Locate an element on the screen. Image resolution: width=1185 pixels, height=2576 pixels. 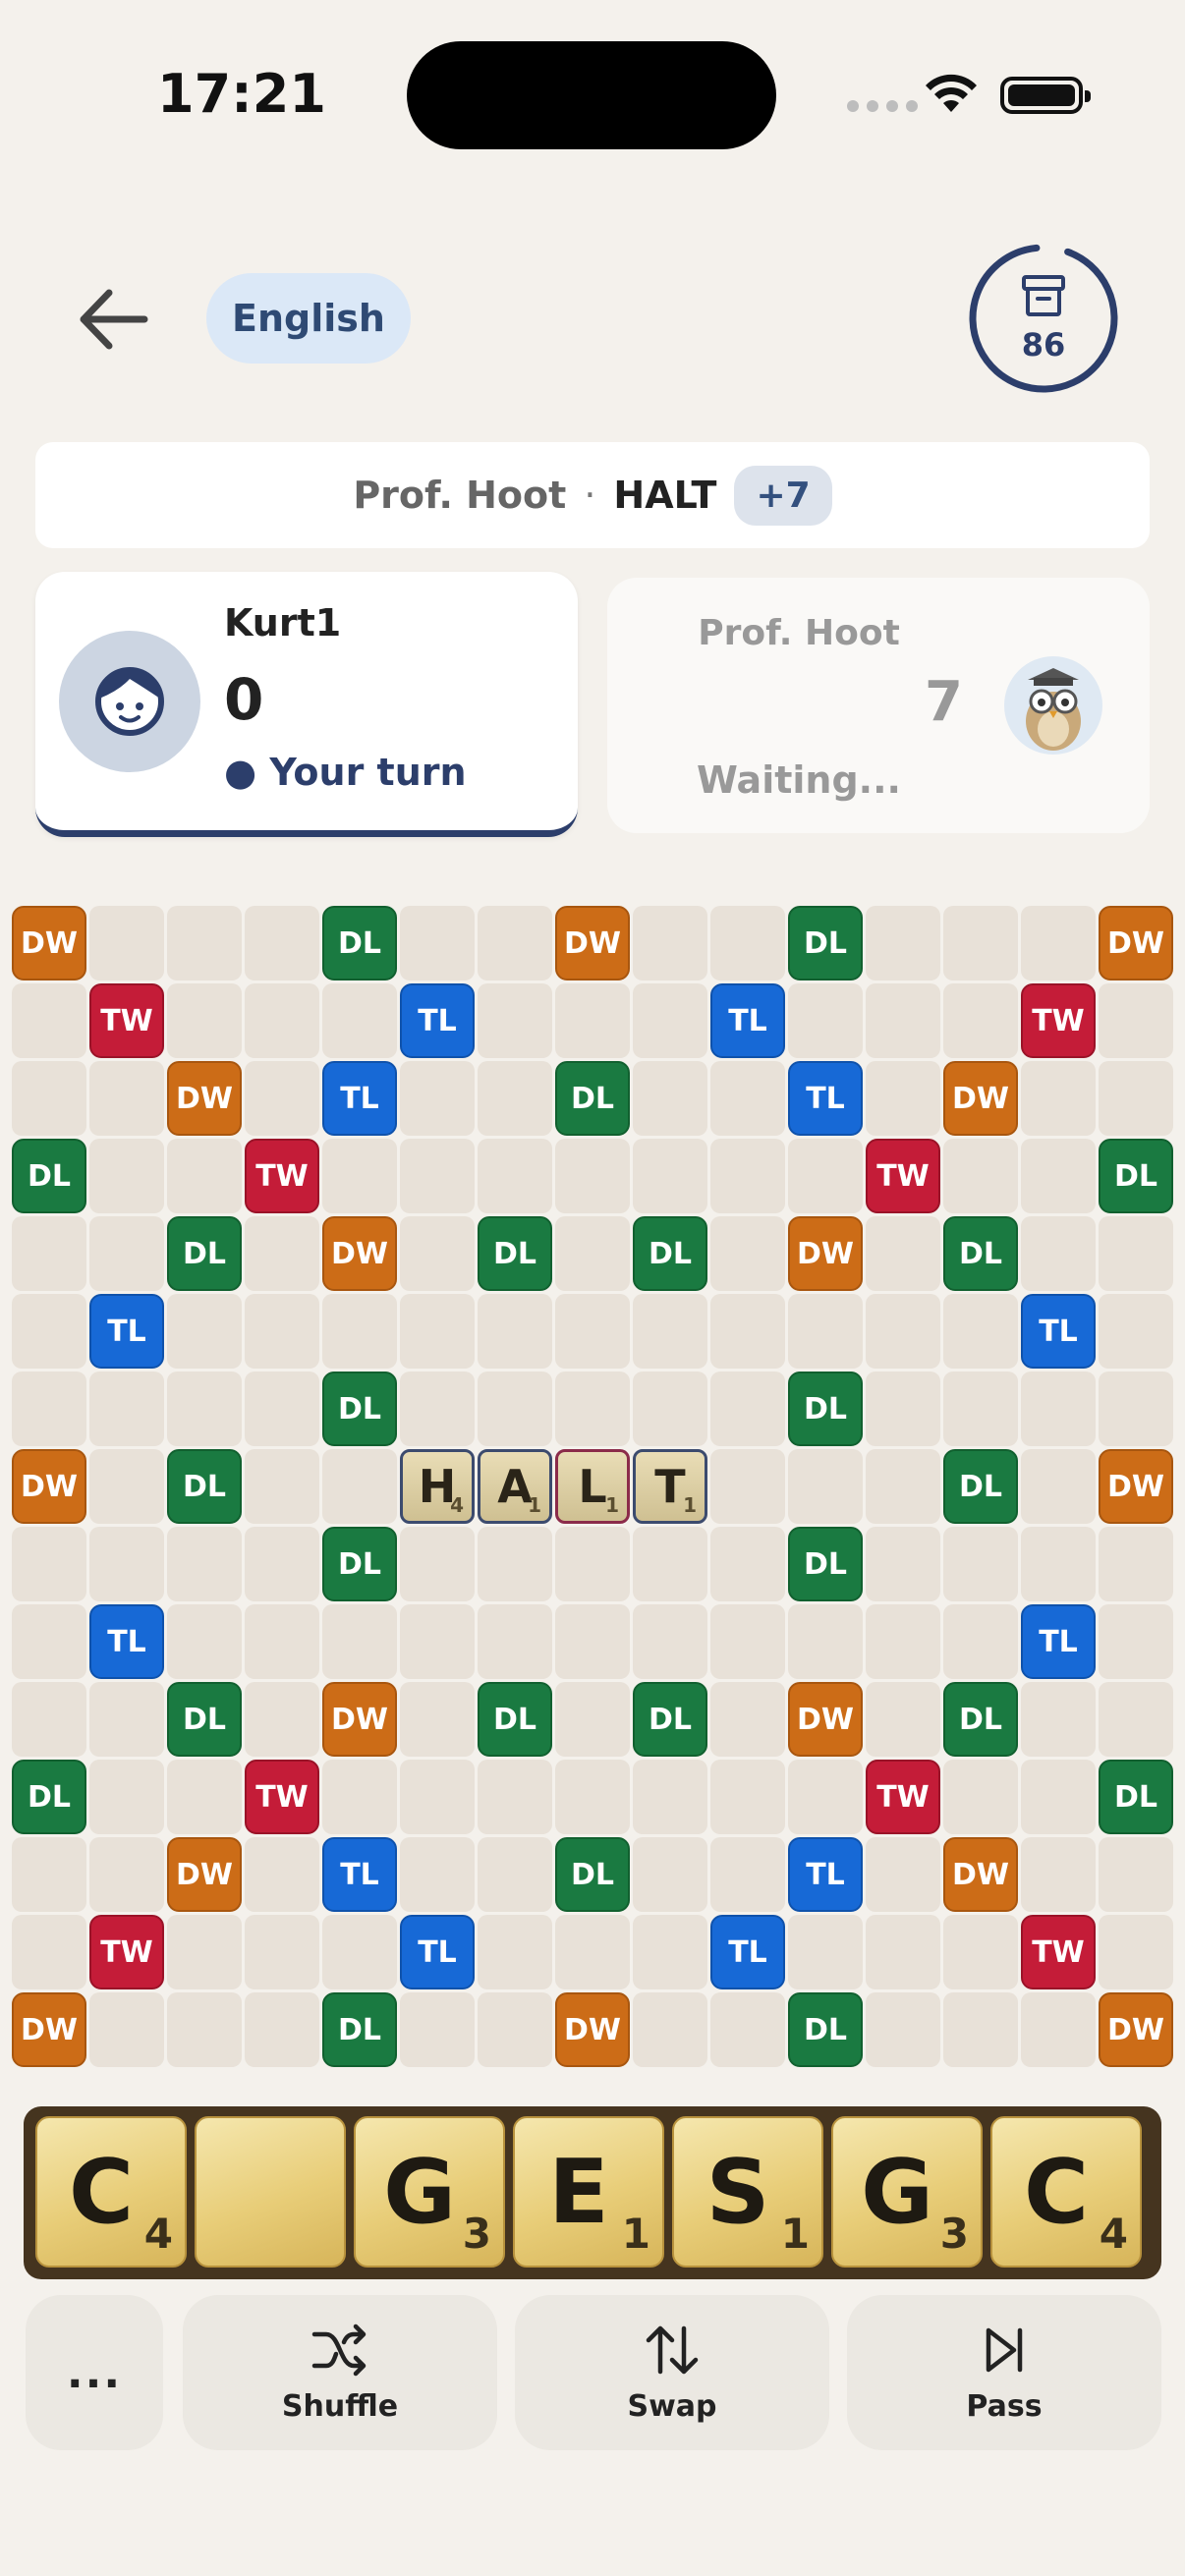
back-button is located at coordinates (113, 319).